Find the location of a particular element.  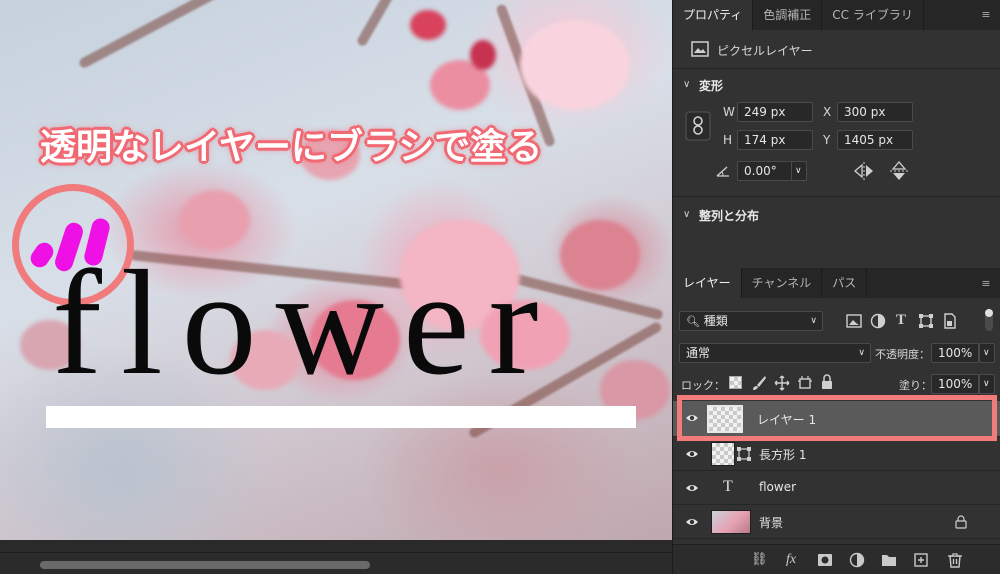

layer-name: 背景 is located at coordinates (771, 522).